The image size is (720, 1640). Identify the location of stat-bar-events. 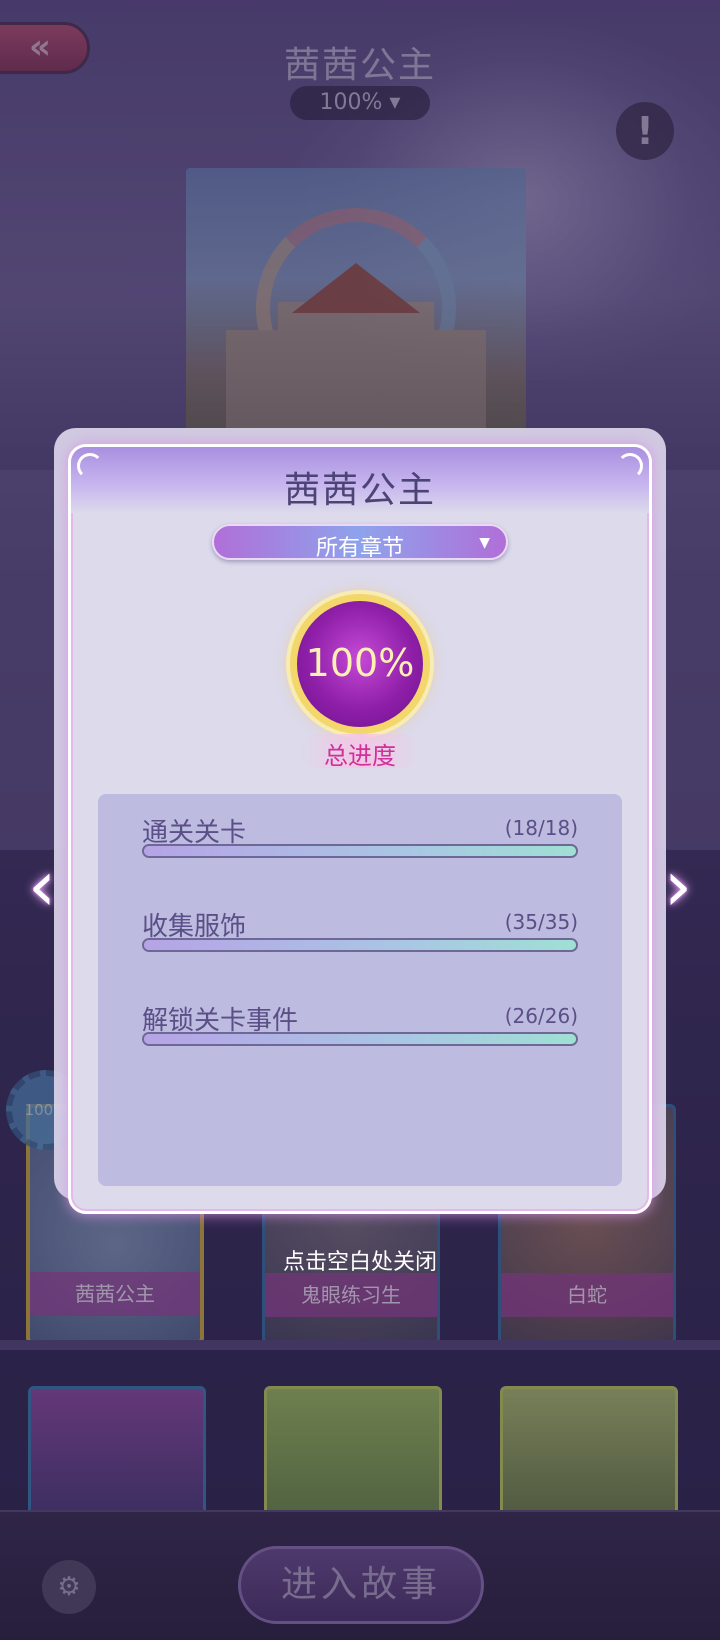
(360, 1039).